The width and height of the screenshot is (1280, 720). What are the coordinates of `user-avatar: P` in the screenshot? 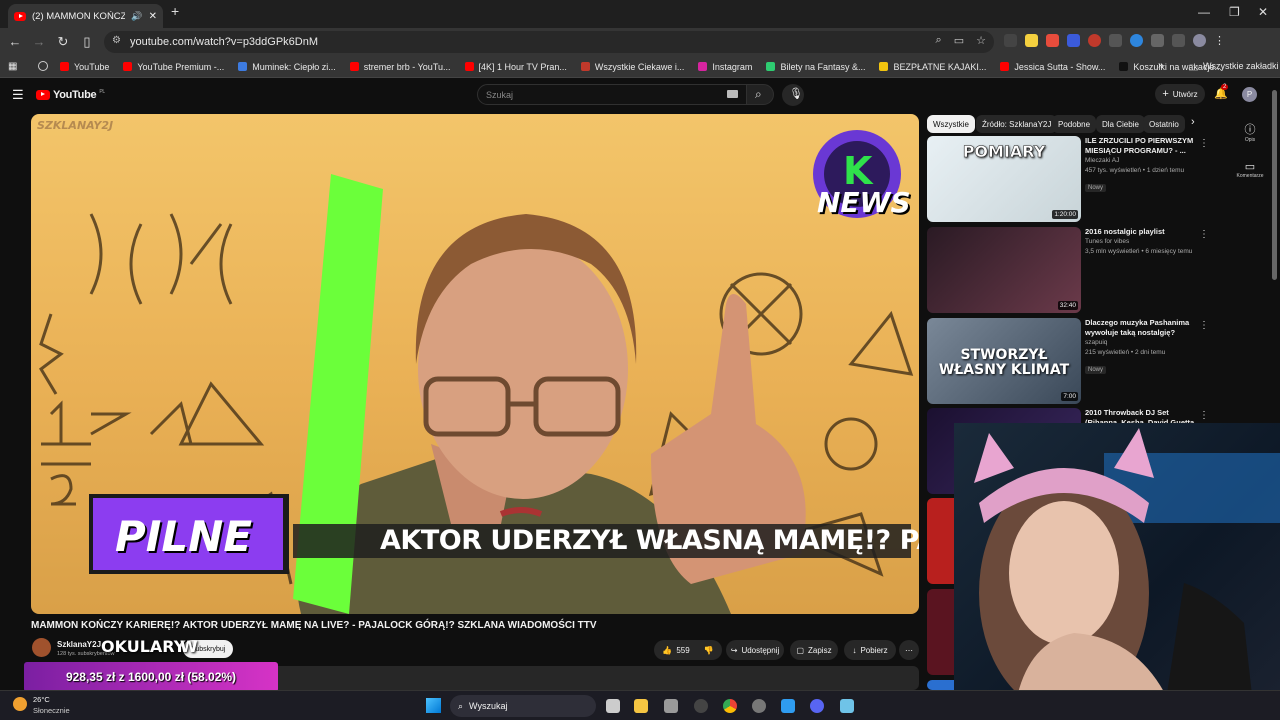 It's located at (1249, 94).